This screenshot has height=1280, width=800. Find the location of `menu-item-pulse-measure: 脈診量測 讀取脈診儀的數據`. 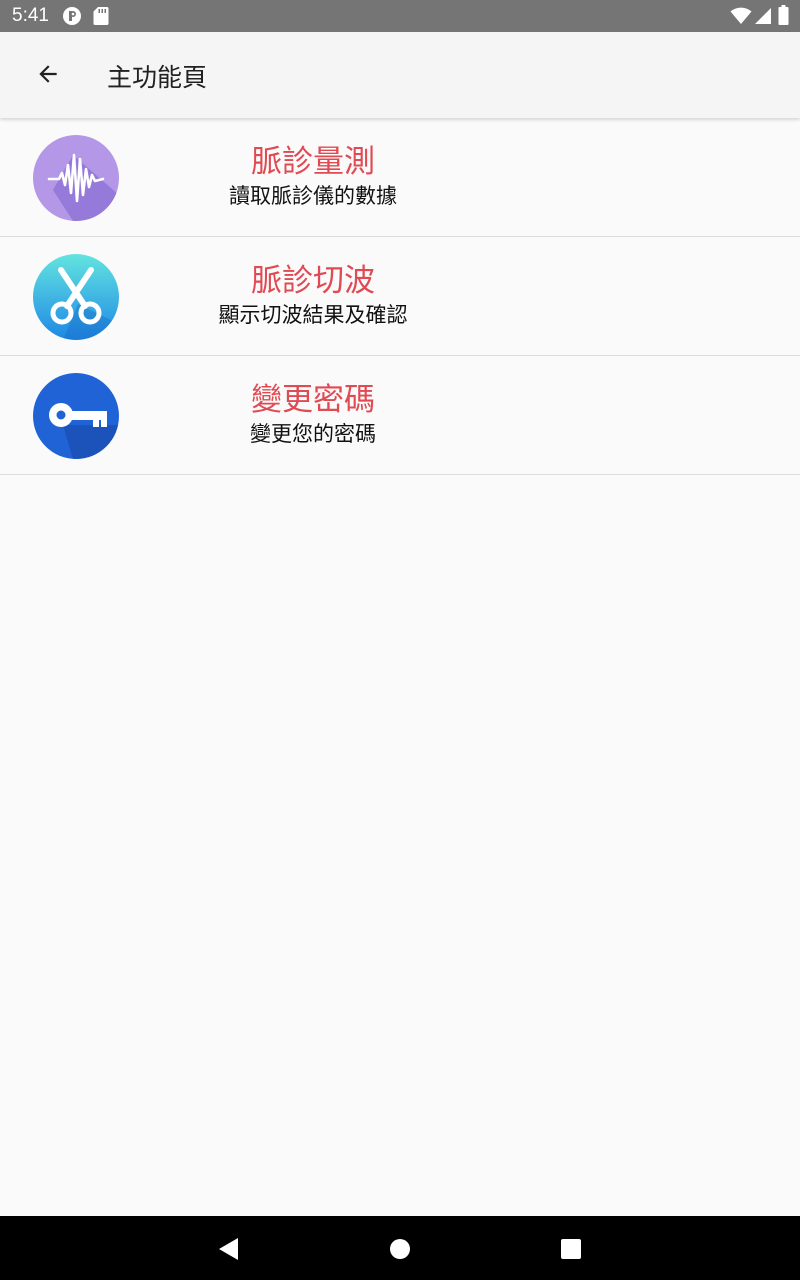

menu-item-pulse-measure: 脈診量測 讀取脈診儀的數據 is located at coordinates (400, 177).